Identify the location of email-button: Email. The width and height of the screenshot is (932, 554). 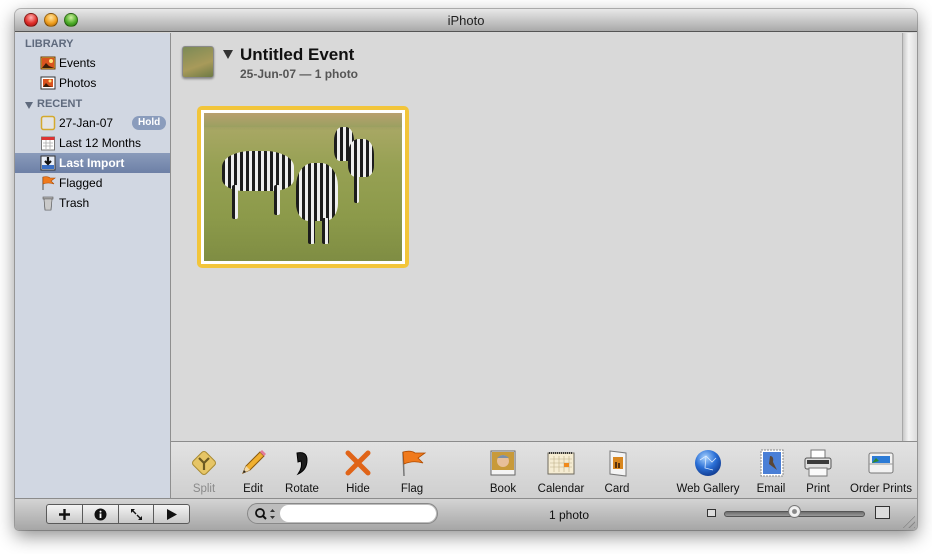
(771, 470).